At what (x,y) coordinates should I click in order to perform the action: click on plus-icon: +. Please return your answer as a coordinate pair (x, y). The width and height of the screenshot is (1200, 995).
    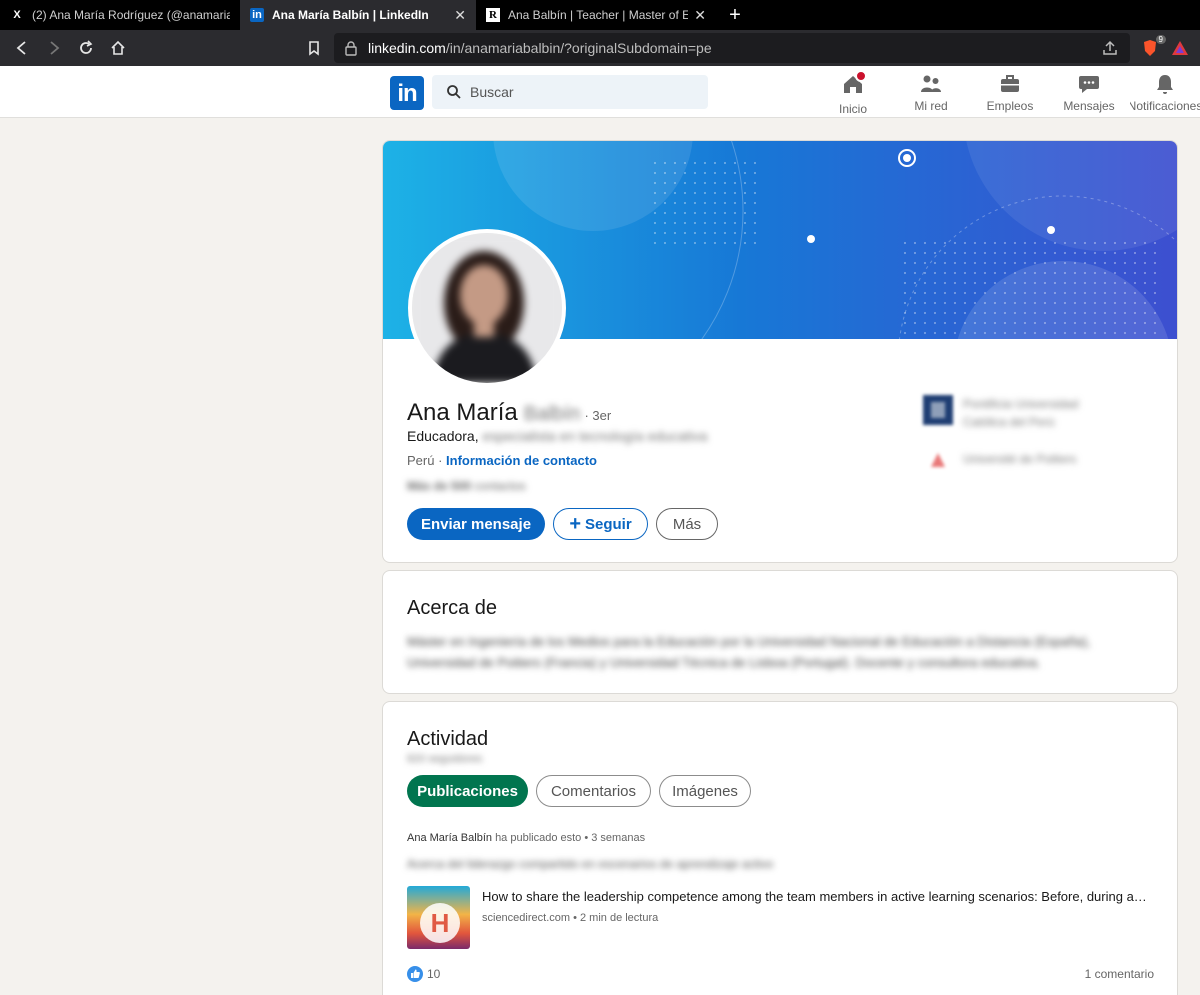
    Looking at the image, I should click on (575, 524).